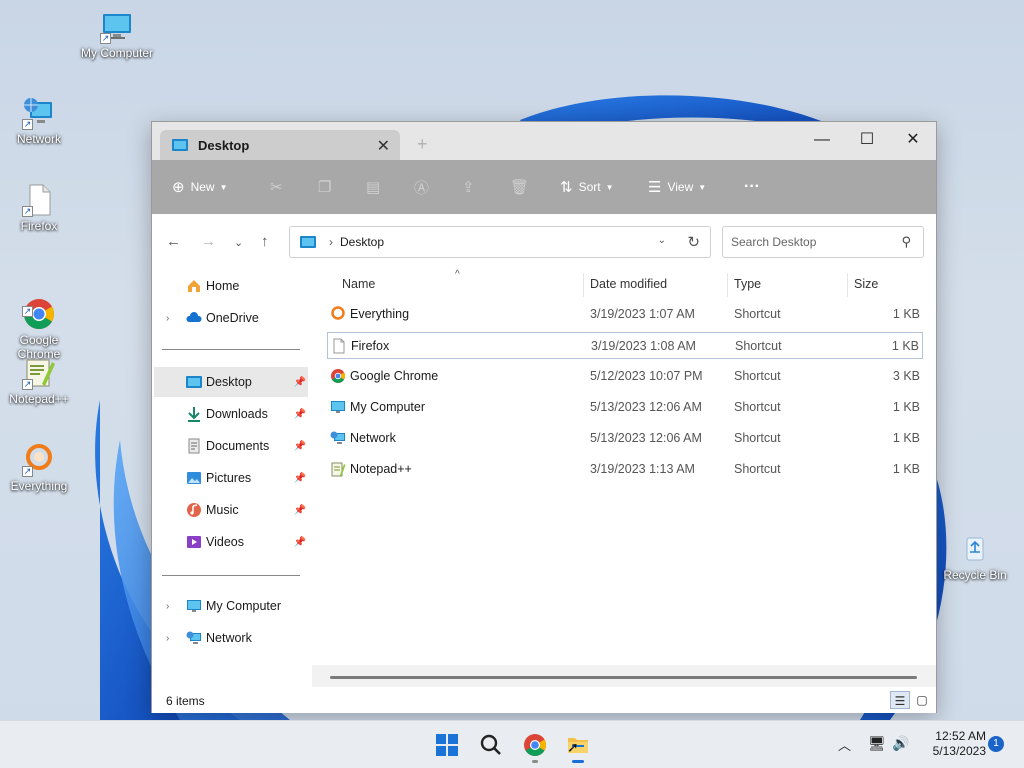 The width and height of the screenshot is (1024, 768). Describe the element at coordinates (519, 187) in the screenshot. I see `delete-icon: 🗑` at that location.